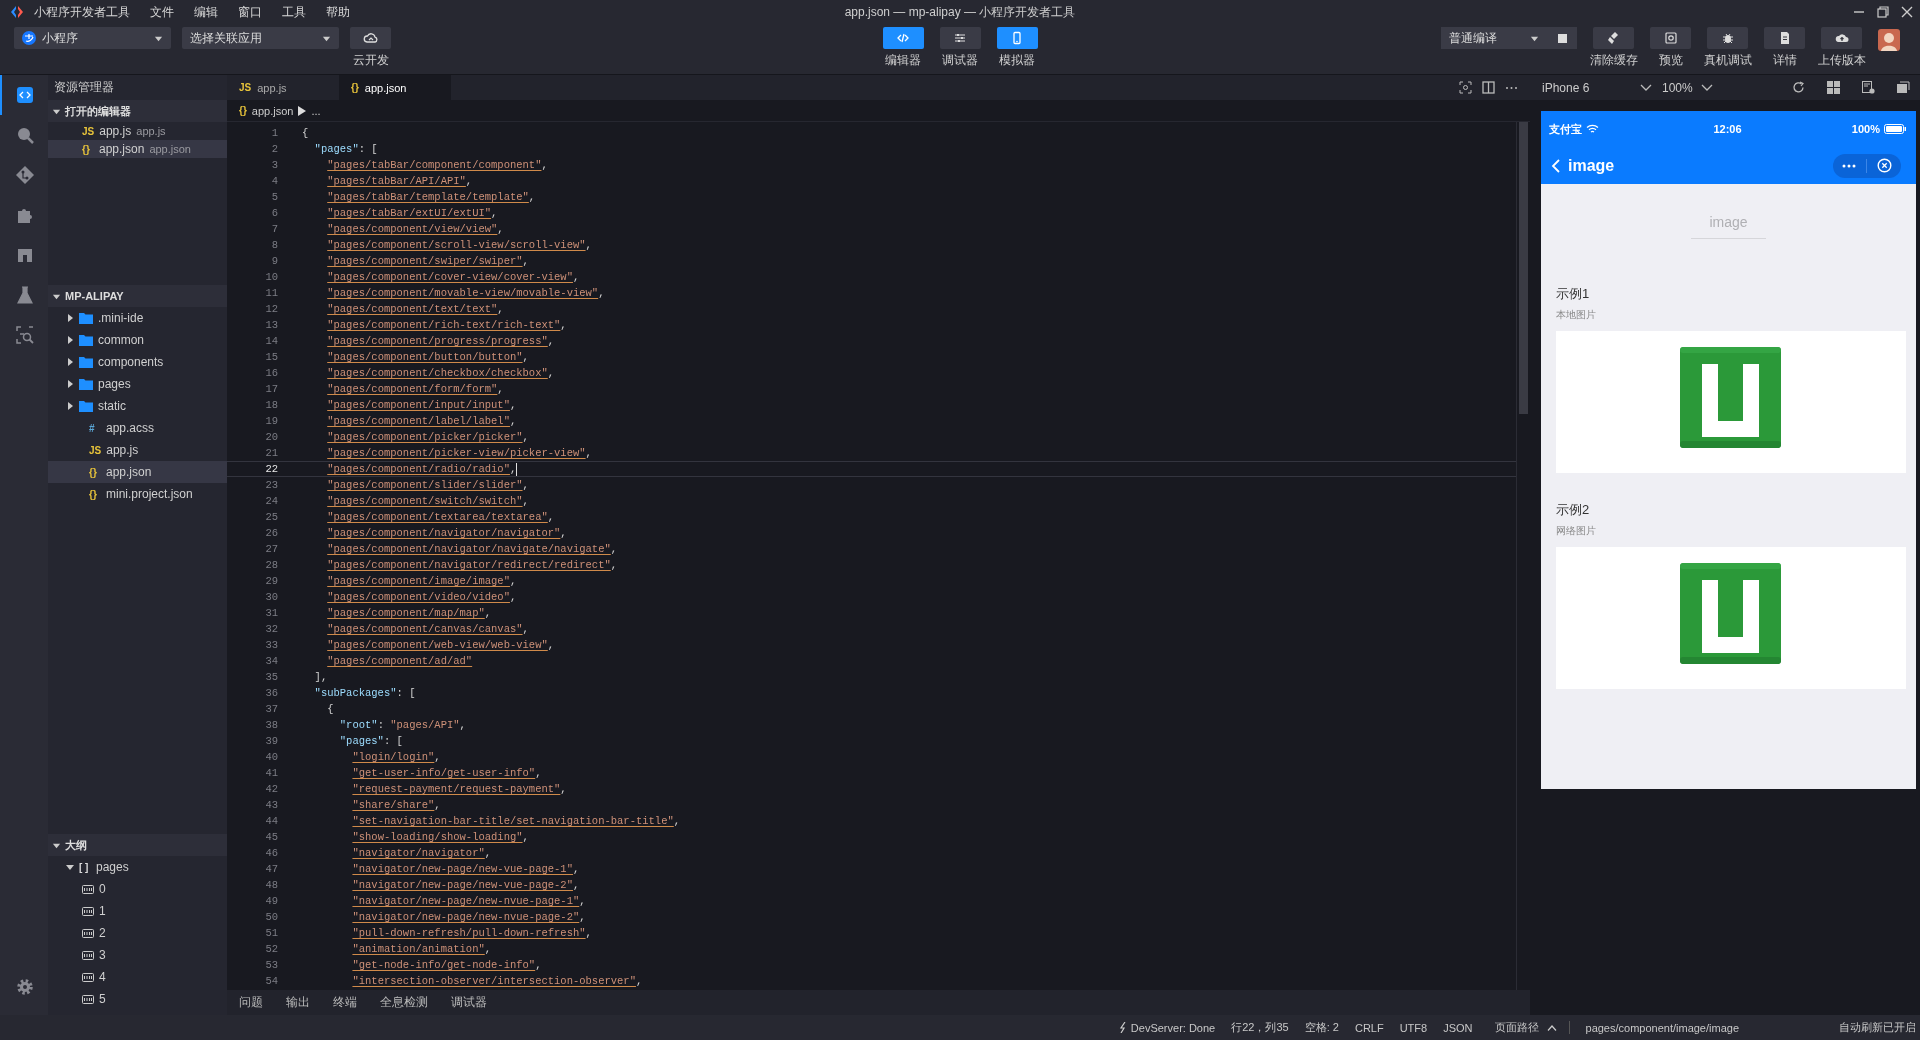 Image resolution: width=1920 pixels, height=1040 pixels. I want to click on split-editor-icon, so click(1488, 87).